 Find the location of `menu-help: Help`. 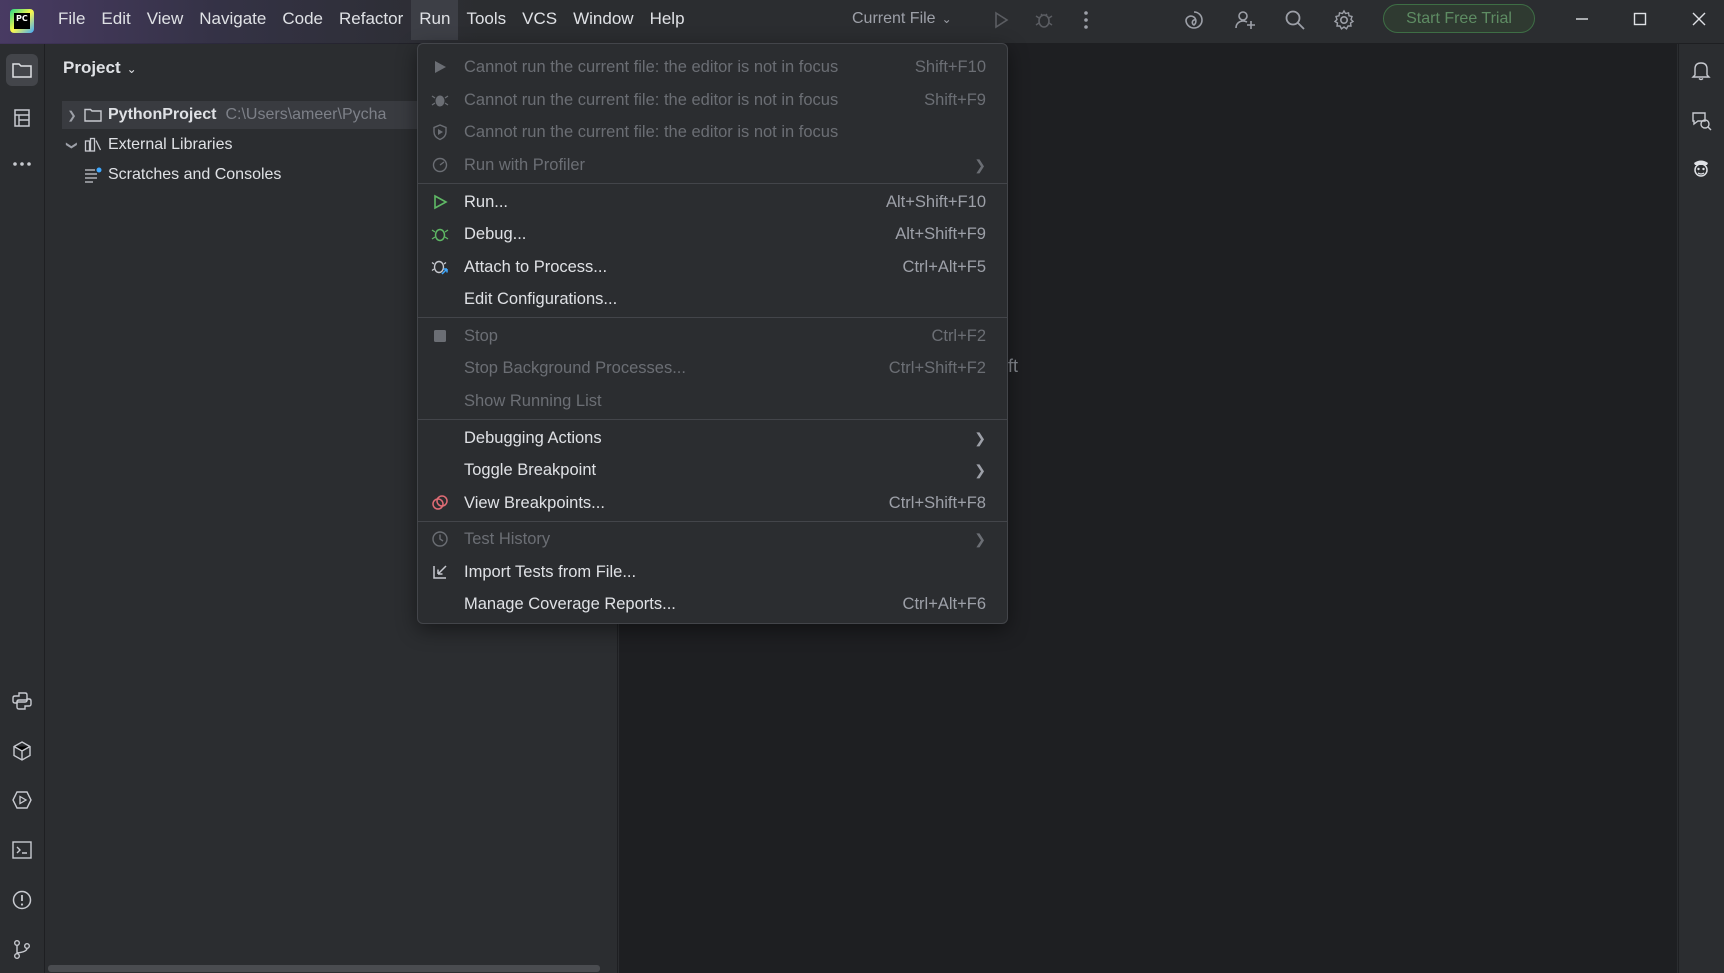

menu-help: Help is located at coordinates (667, 20).